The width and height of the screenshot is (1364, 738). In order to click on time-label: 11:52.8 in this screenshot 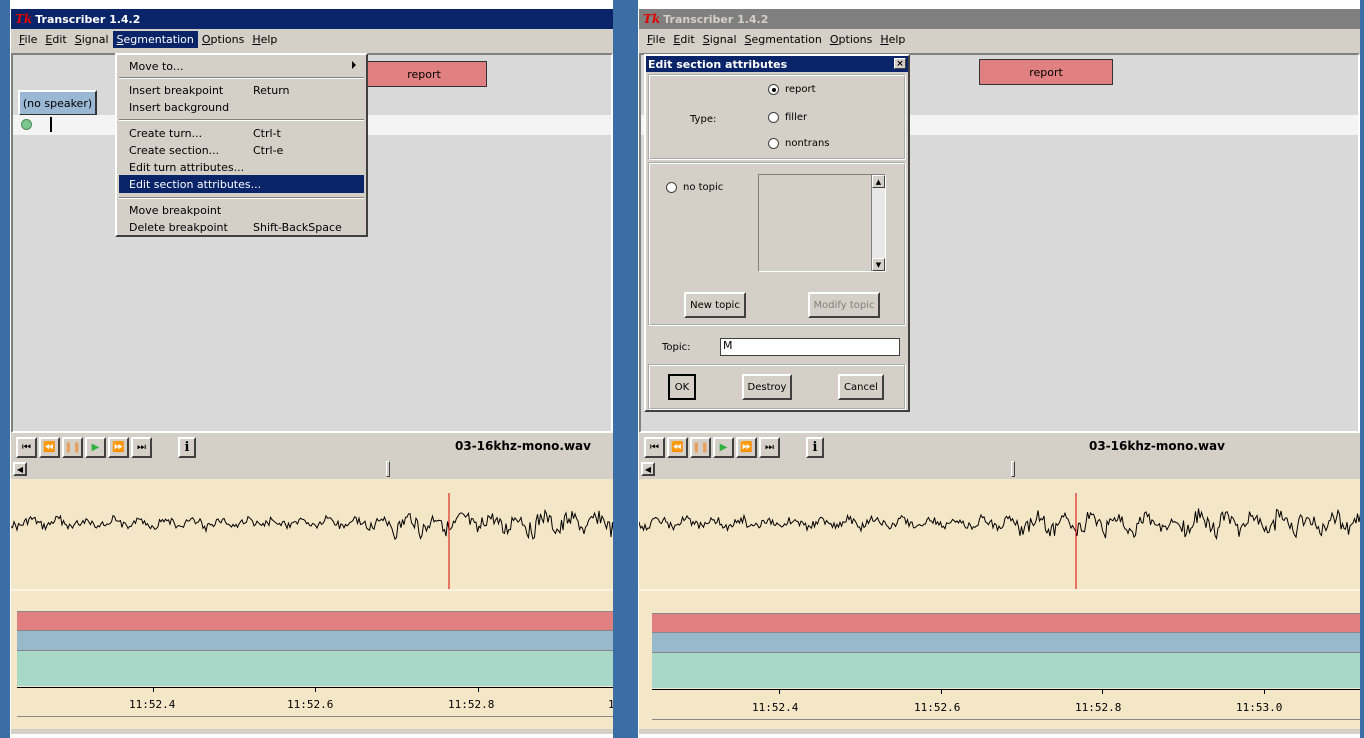, I will do `click(1098, 707)`.